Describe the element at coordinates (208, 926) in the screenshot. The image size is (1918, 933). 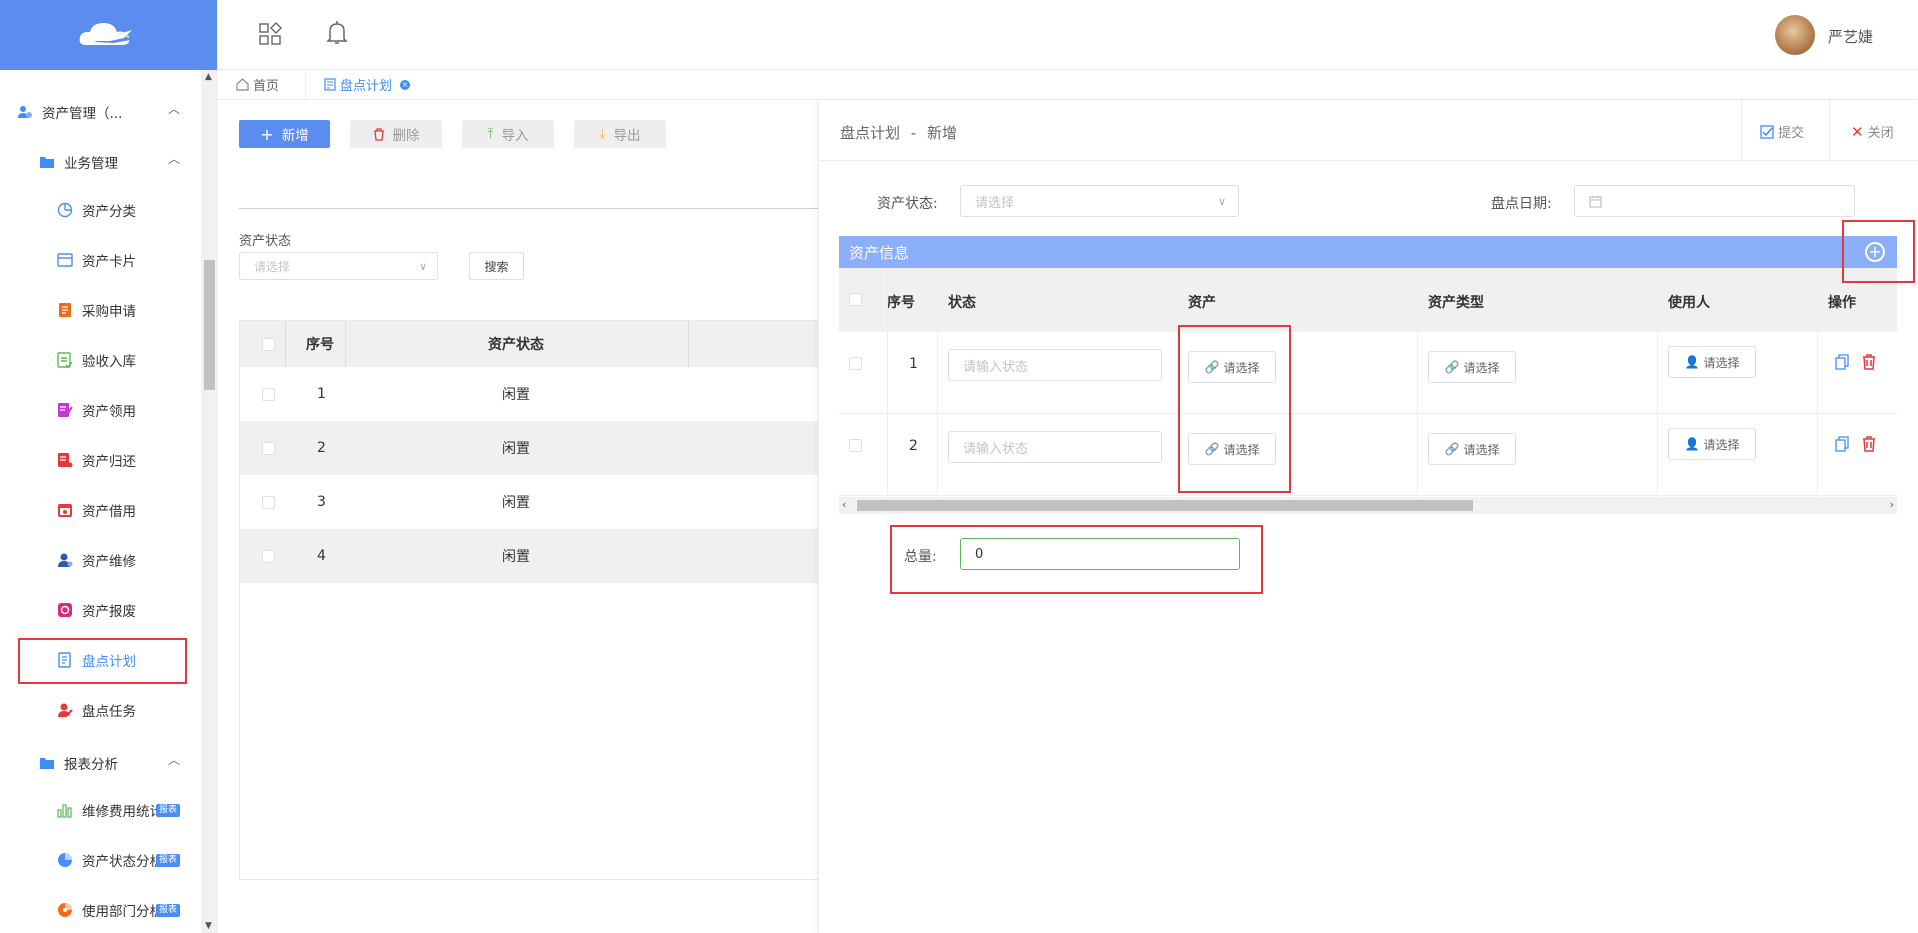
I see `scroll-down-icon: ▼` at that location.